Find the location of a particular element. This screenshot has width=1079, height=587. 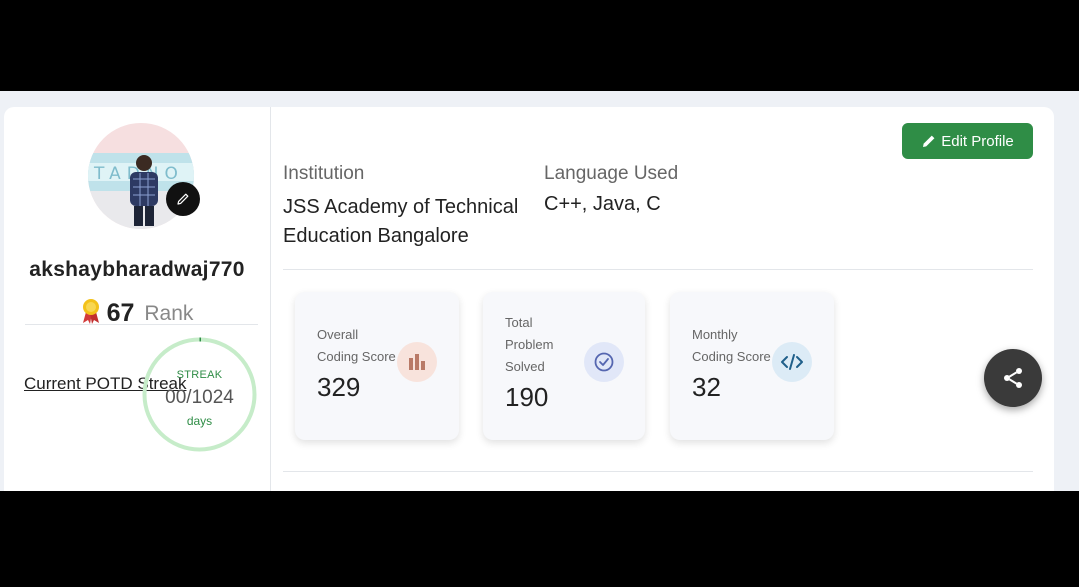

stat-card-overall-score: Overall Coding Score 329 is located at coordinates (377, 366).